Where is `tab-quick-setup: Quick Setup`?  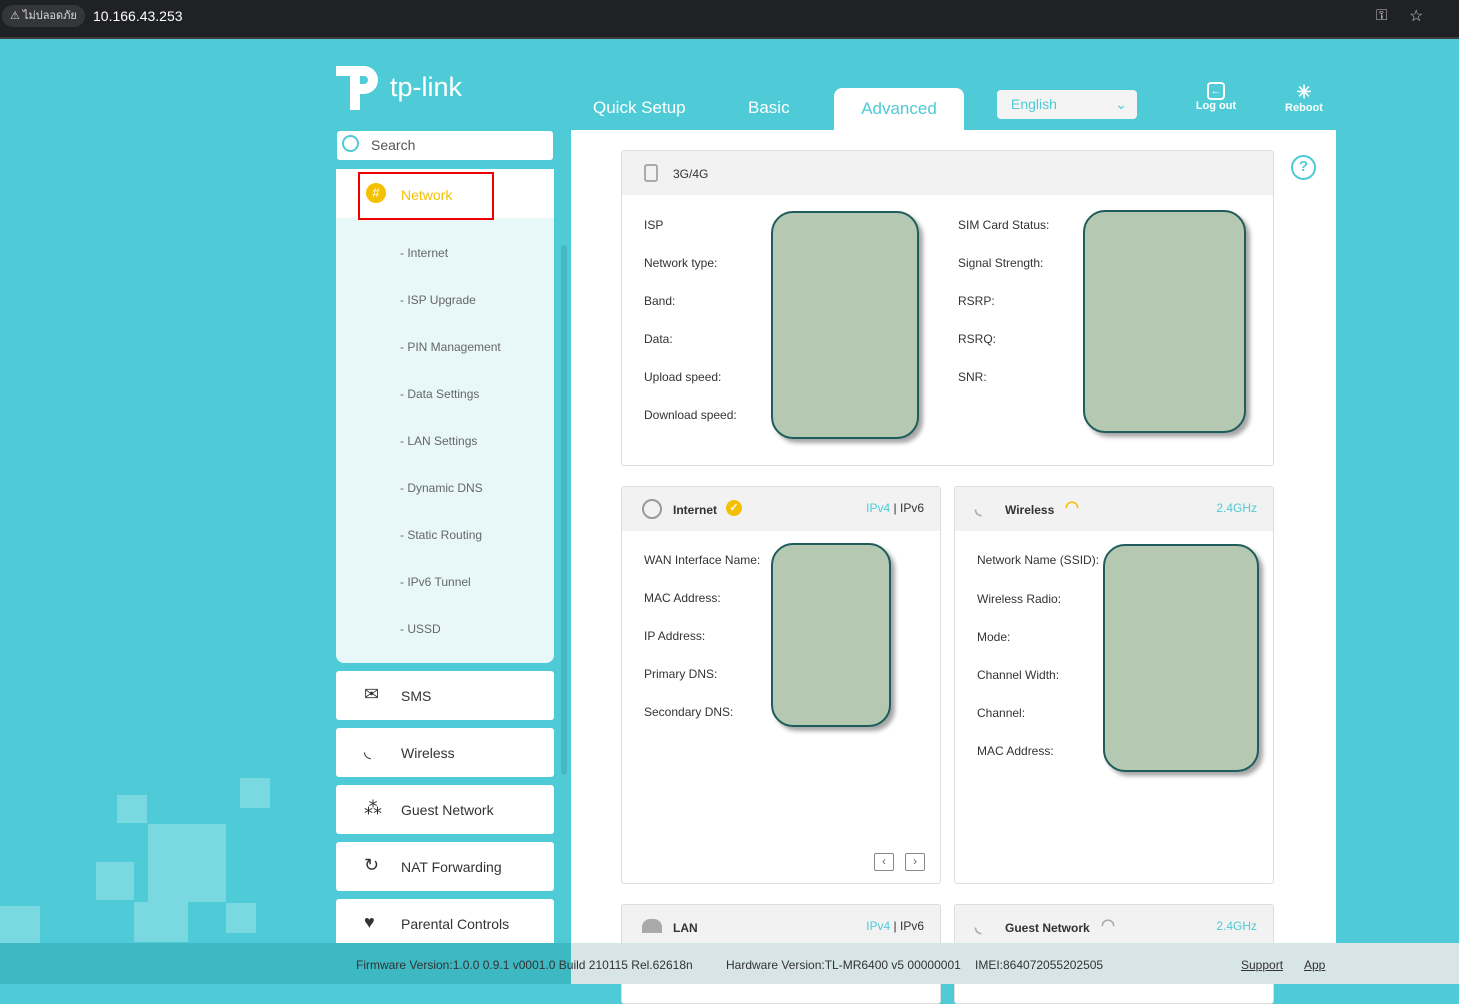 tab-quick-setup: Quick Setup is located at coordinates (639, 108).